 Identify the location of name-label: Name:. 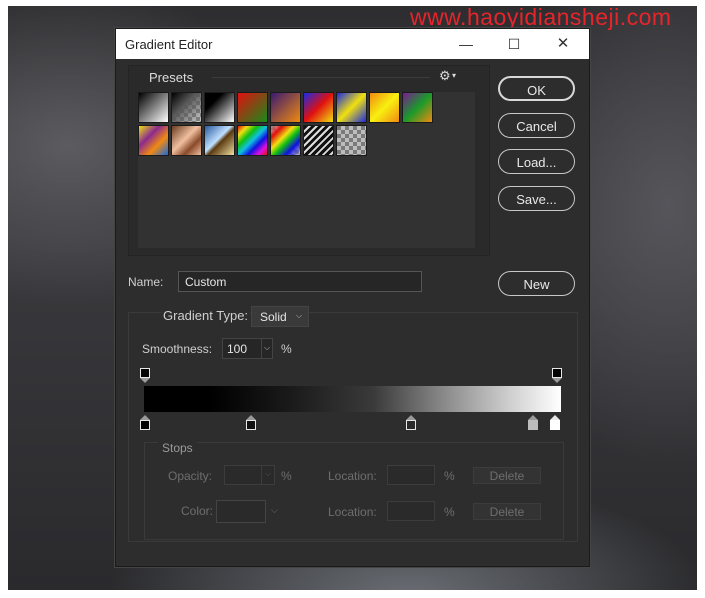
(146, 282).